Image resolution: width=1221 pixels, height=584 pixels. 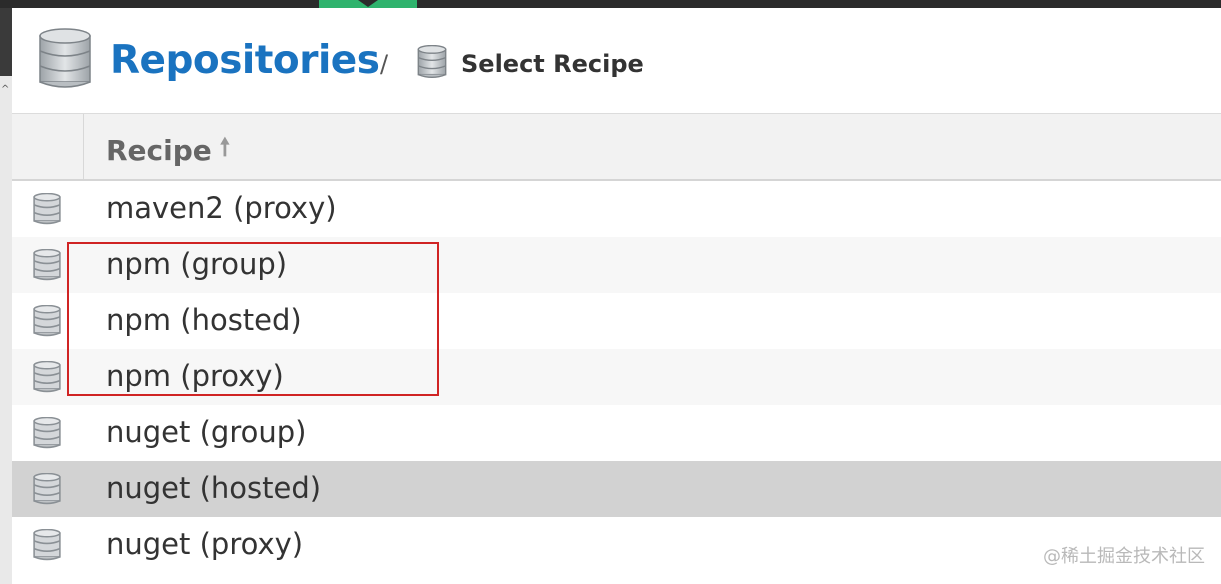 What do you see at coordinates (225, 147) in the screenshot?
I see `arrow-up-icon: 🠕` at bounding box center [225, 147].